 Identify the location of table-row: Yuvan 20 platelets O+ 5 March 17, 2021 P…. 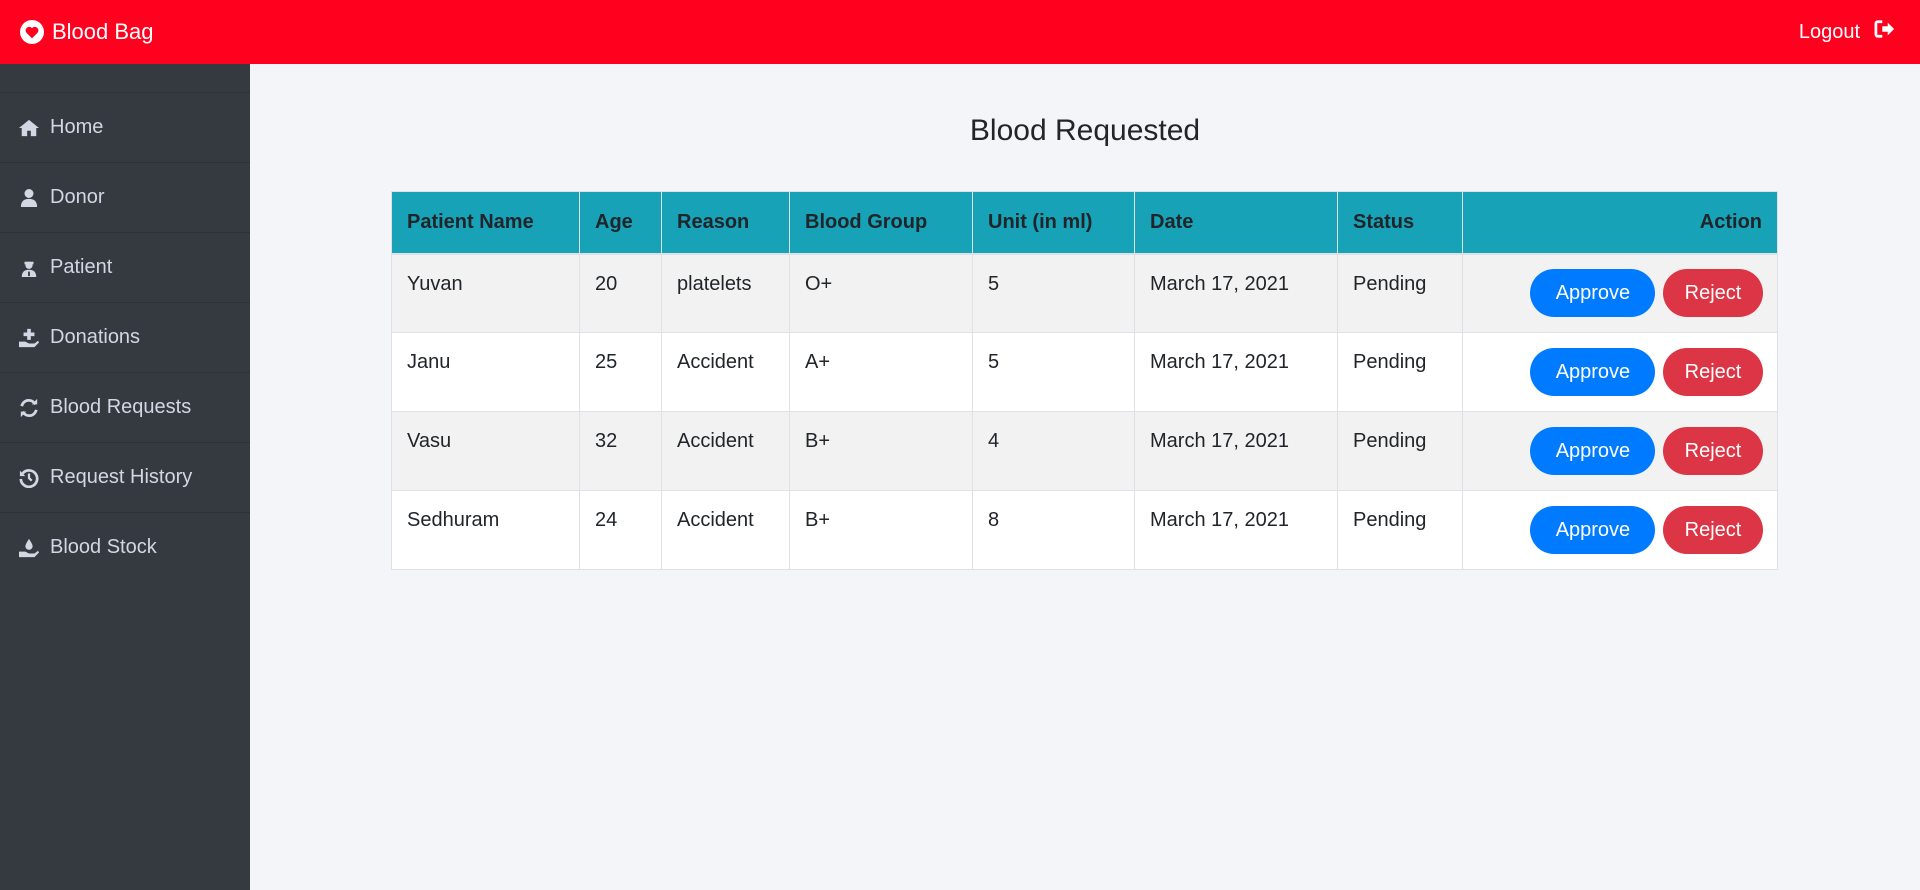
(1084, 293).